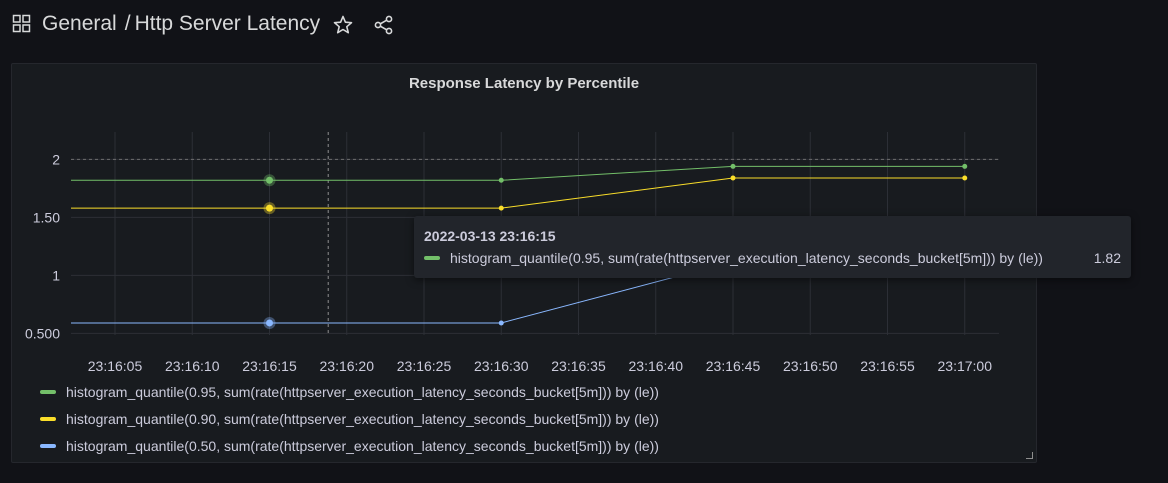 Image resolution: width=1168 pixels, height=483 pixels. Describe the element at coordinates (656, 366) in the screenshot. I see `x-tick-label: 23:16:40` at that location.